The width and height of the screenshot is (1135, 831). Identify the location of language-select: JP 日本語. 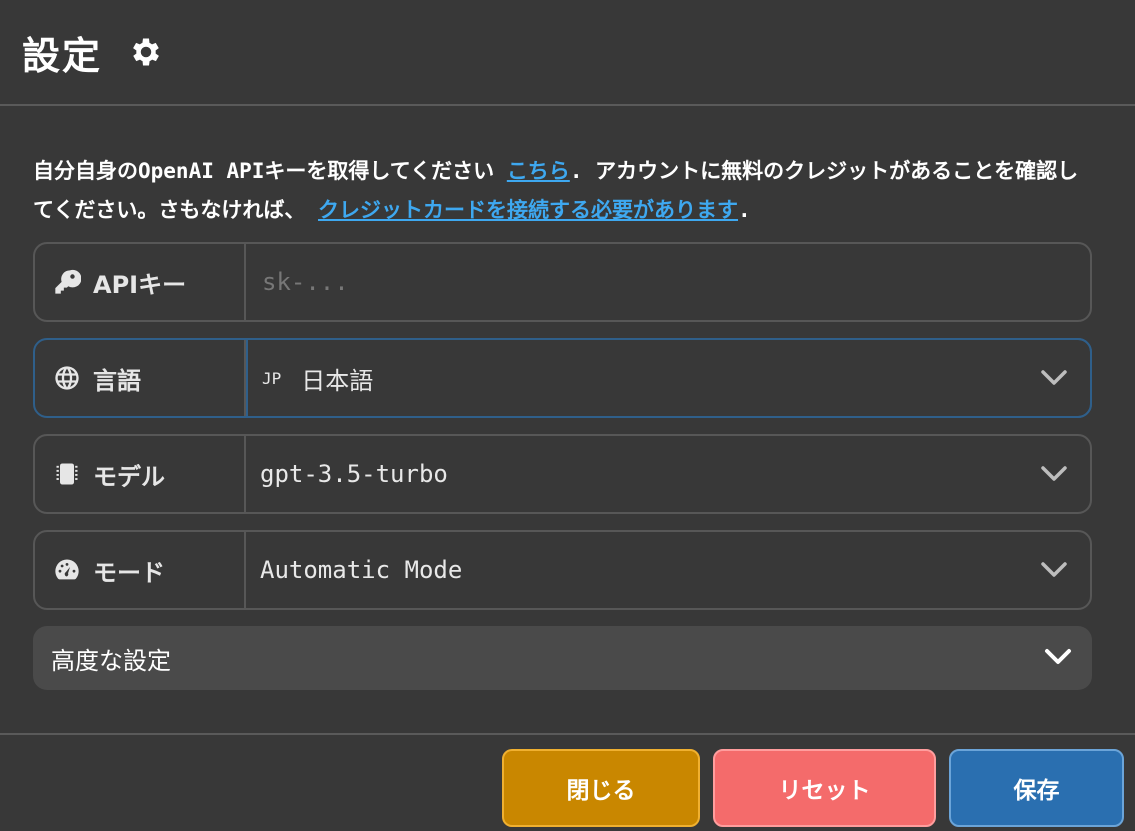
(669, 378).